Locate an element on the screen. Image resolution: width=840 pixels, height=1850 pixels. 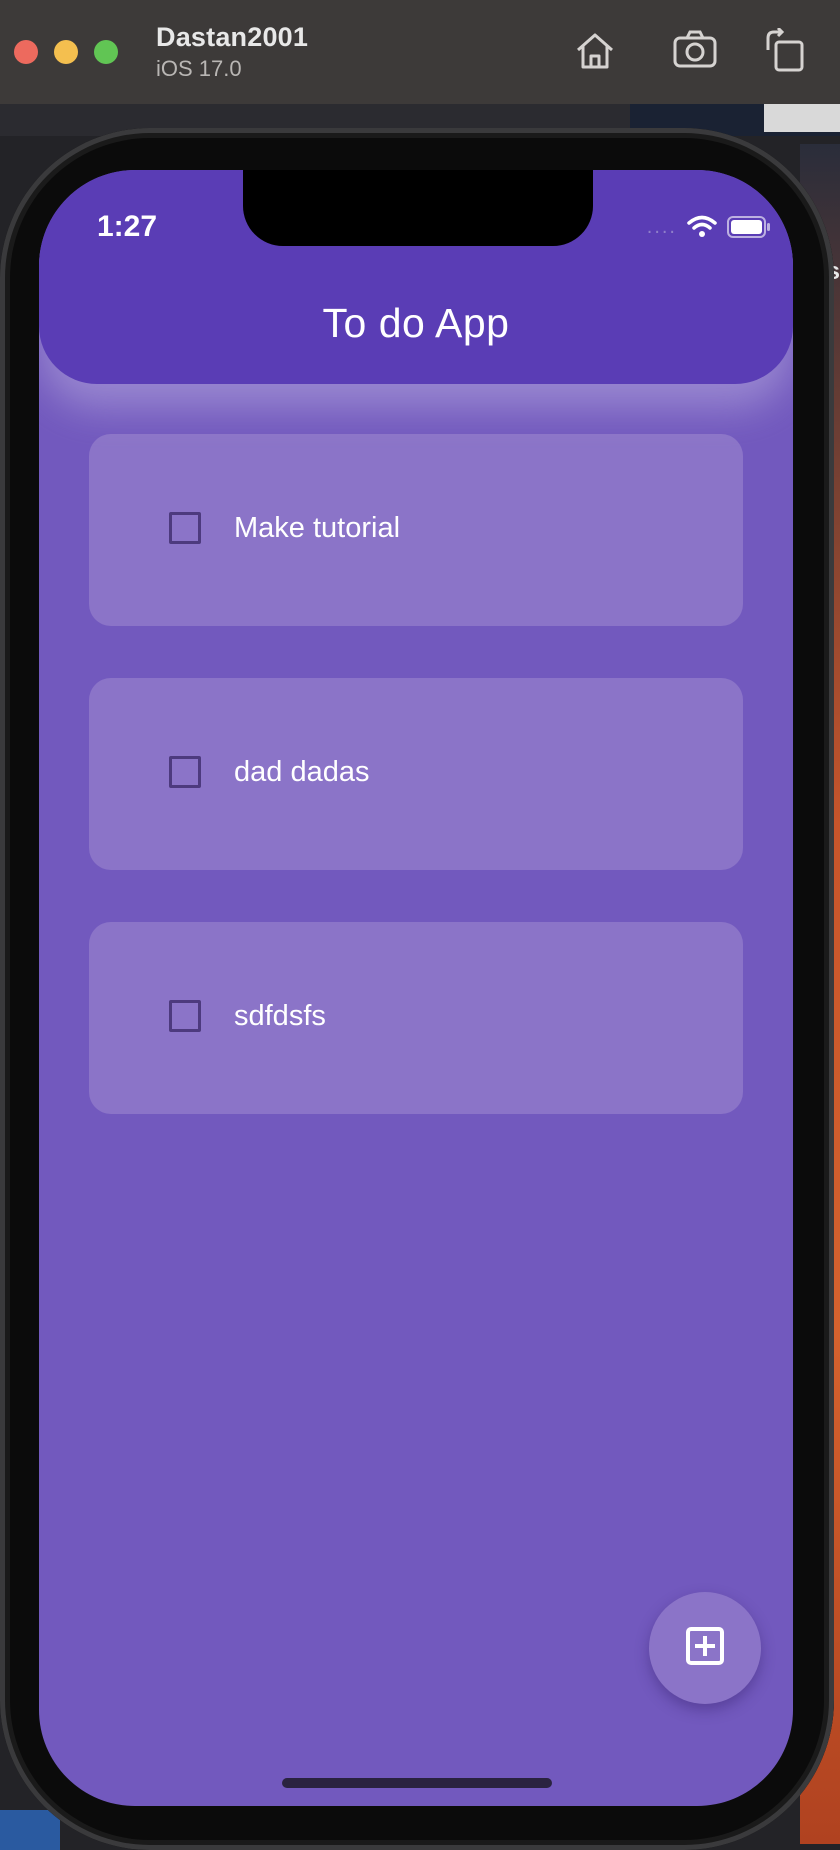
status-time: 1:27 is located at coordinates (127, 226).